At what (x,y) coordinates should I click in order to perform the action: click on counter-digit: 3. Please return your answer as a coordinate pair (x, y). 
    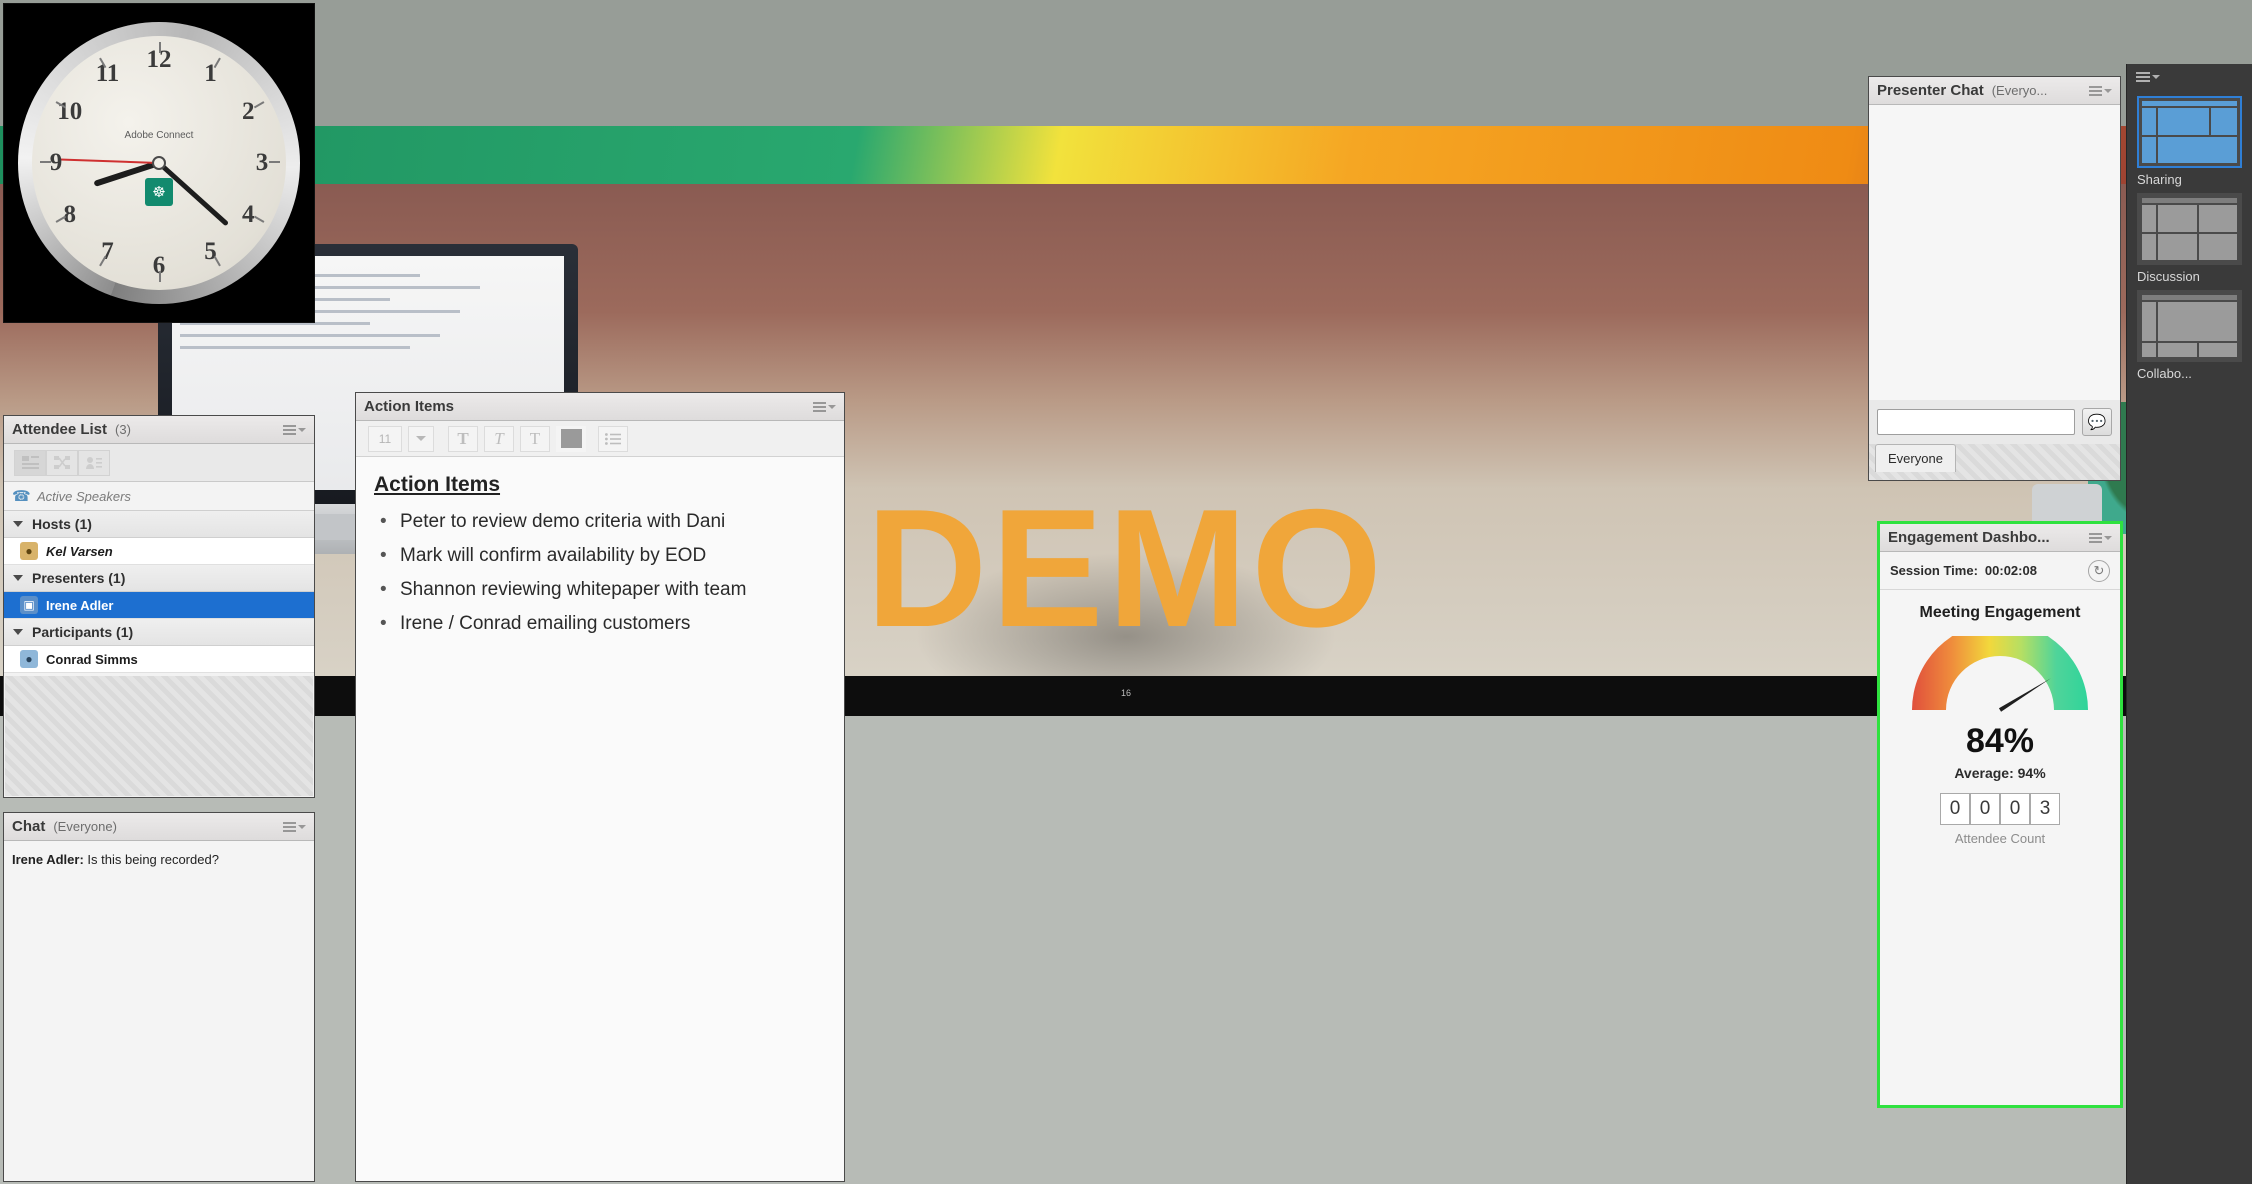
    Looking at the image, I should click on (2045, 809).